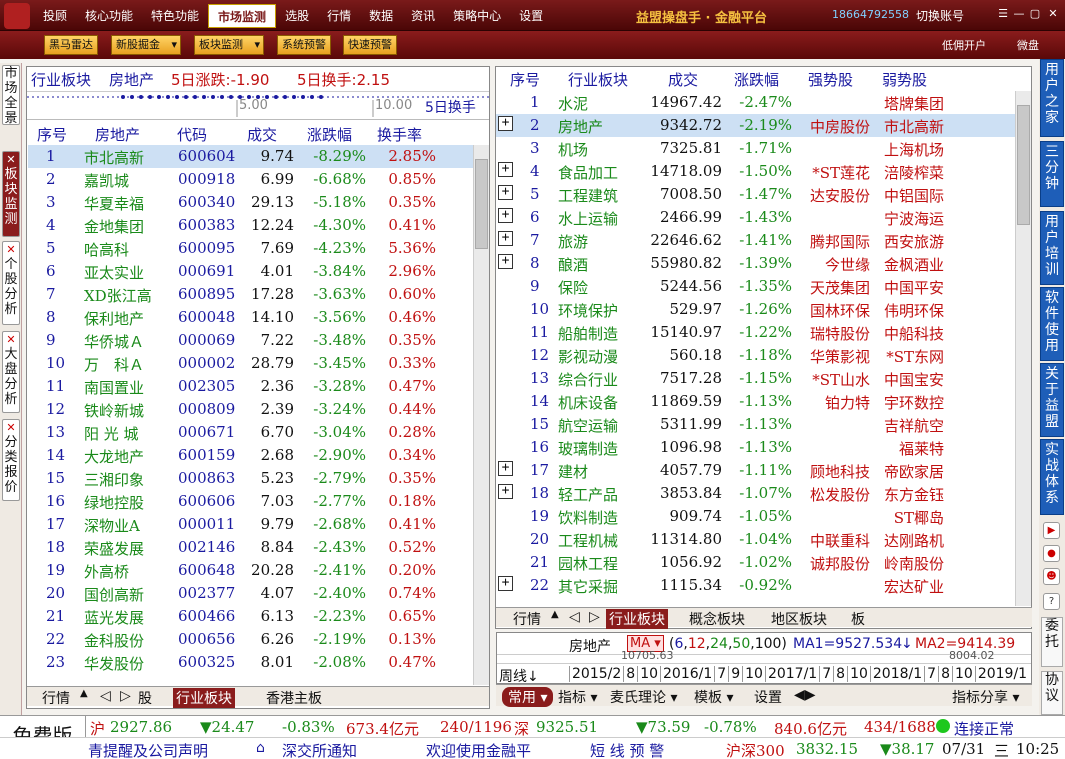 The width and height of the screenshot is (1065, 759). Describe the element at coordinates (250, 501) in the screenshot. I see `table-row: 16 绿地控股 600606 7.03 -2.77% 0.18%` at that location.